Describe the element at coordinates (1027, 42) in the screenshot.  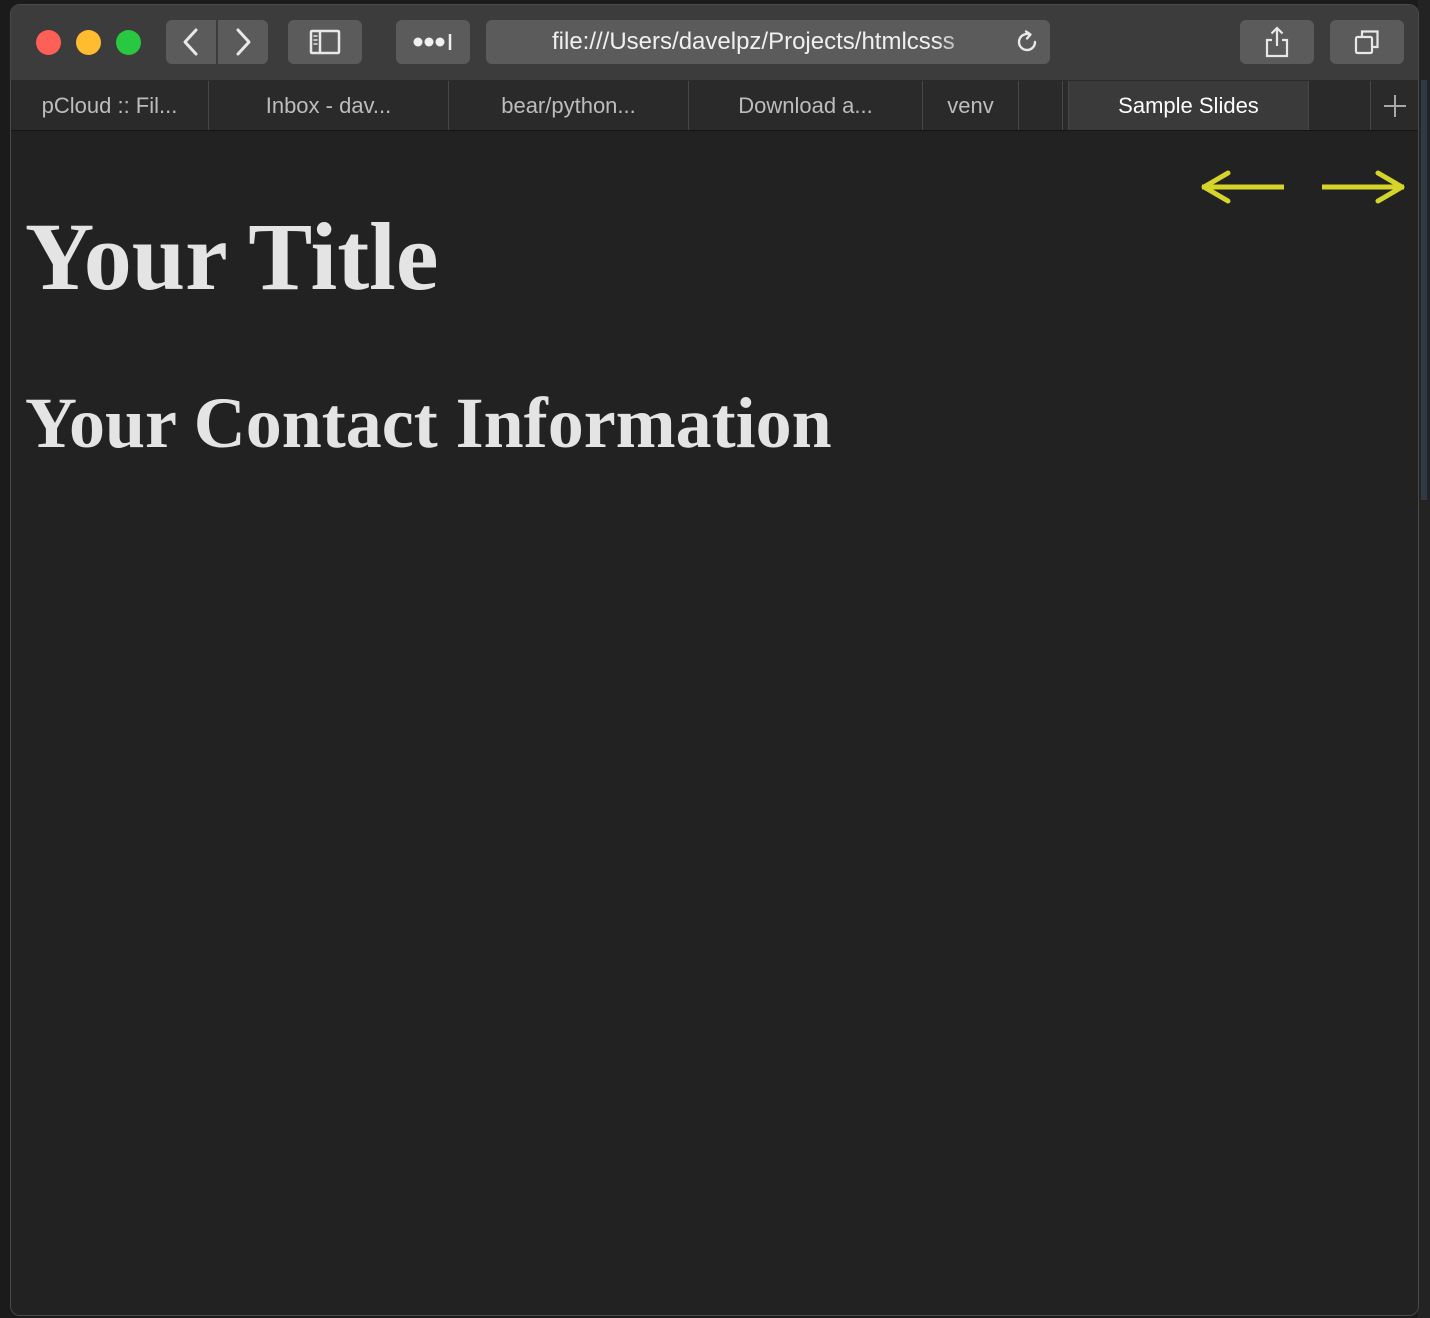
I see `reload-icon` at that location.